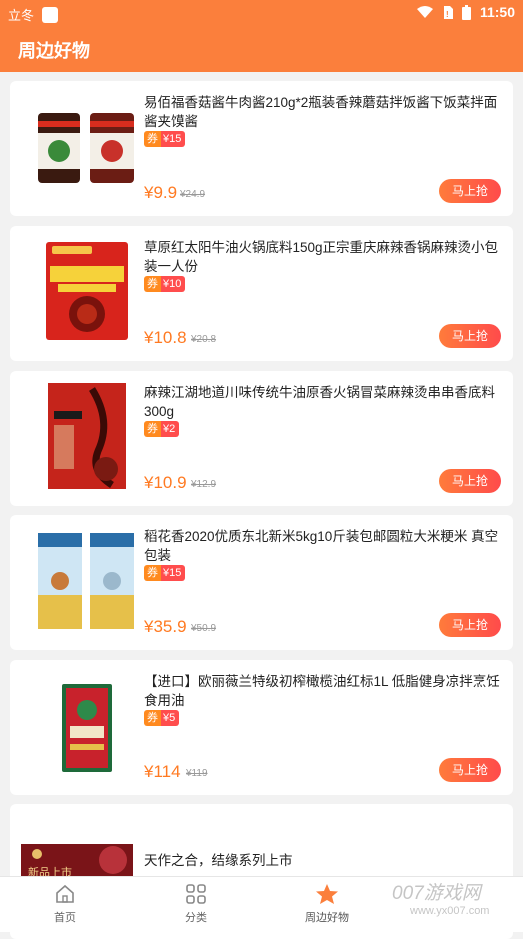  I want to click on coupon-value: ¥2, so click(170, 429).